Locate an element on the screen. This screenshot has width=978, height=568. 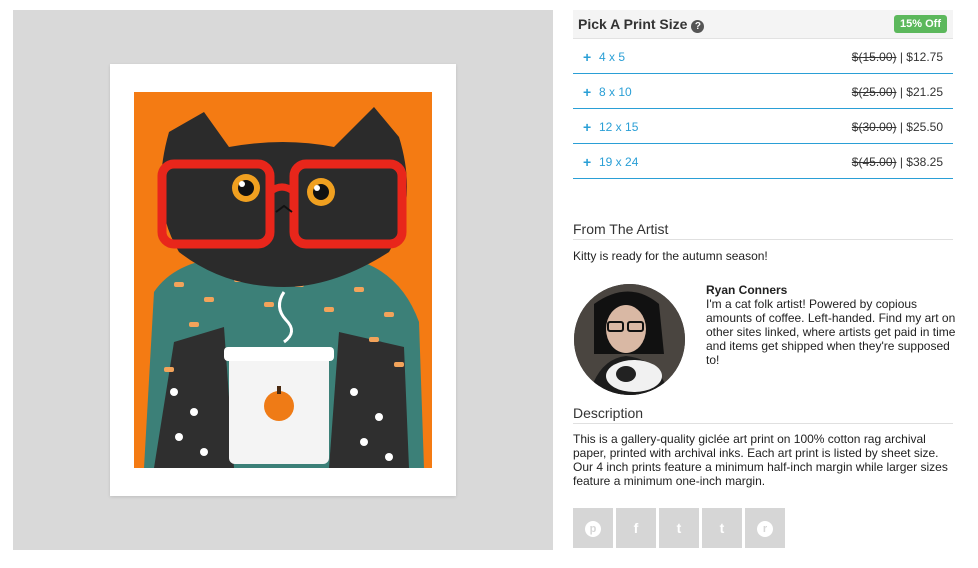
size-option-price: $(30.00) | $25.50 is located at coordinates (897, 127).